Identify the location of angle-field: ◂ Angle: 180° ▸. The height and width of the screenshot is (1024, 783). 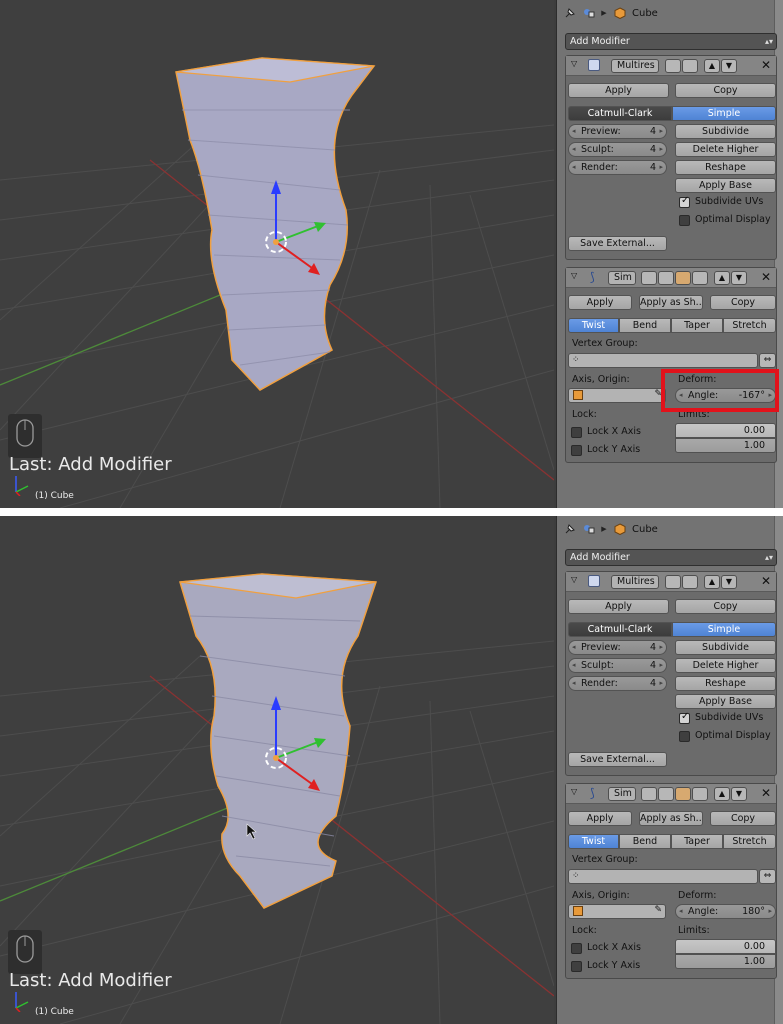
(725, 911).